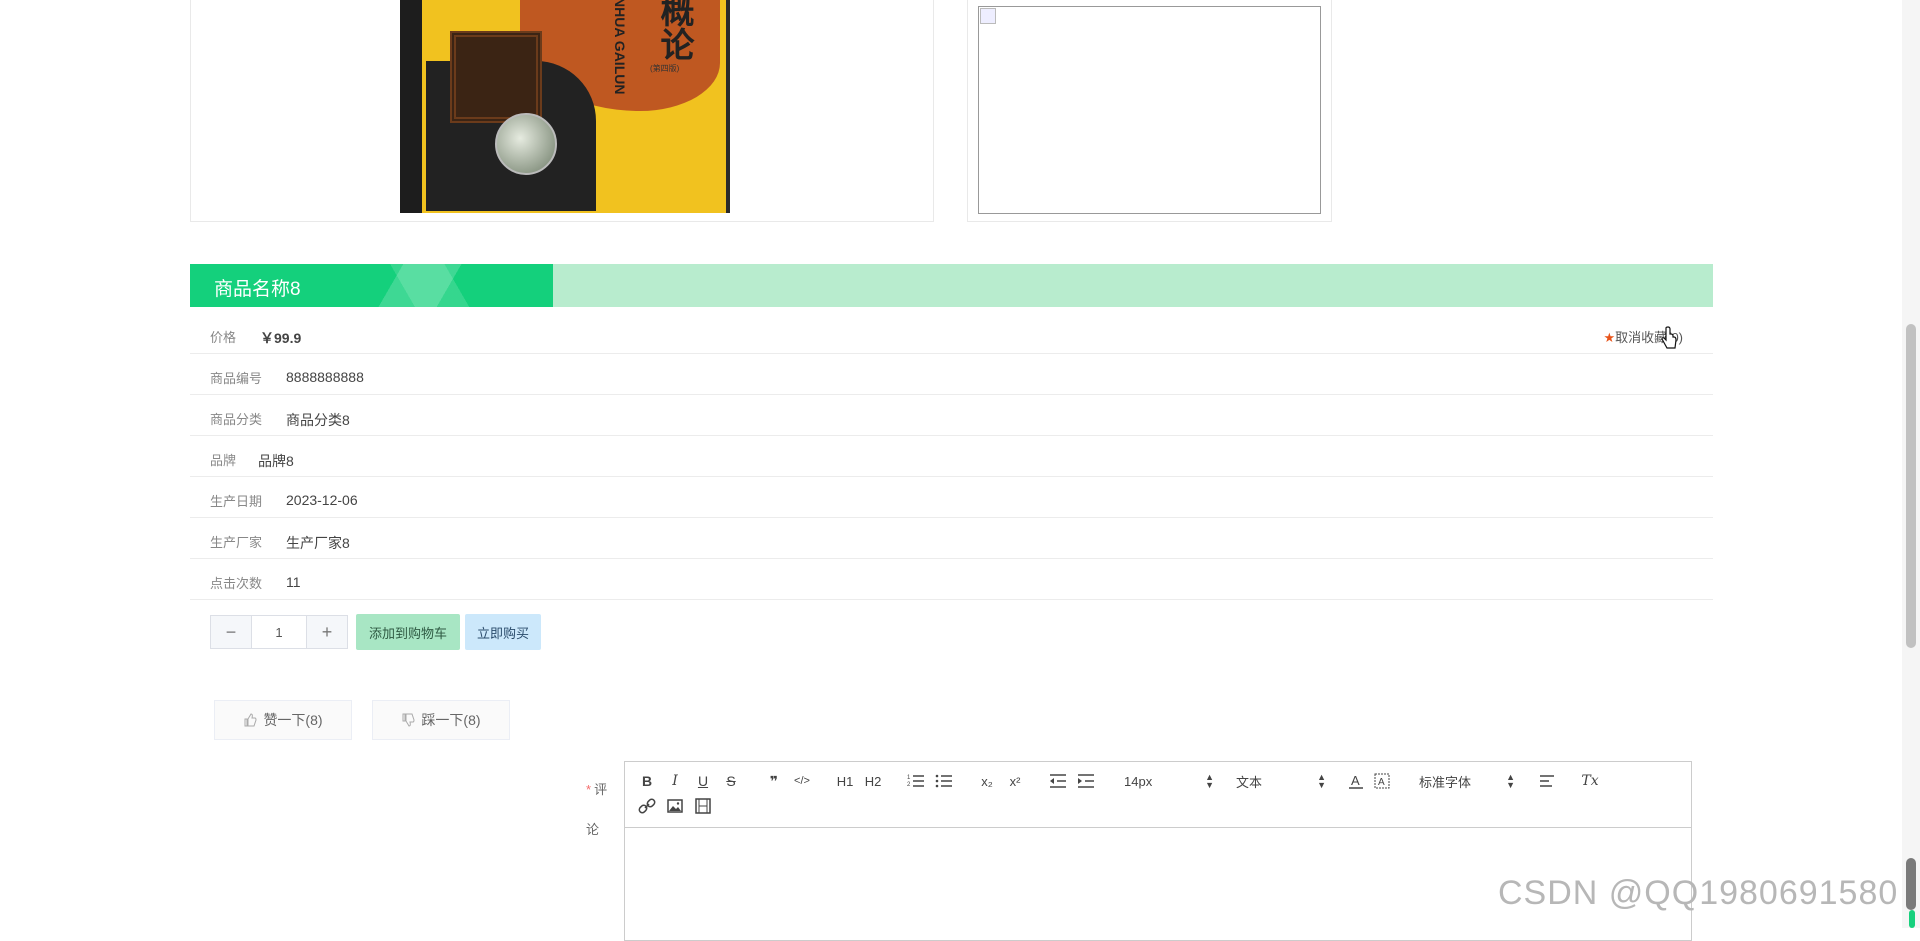 The width and height of the screenshot is (1920, 941). What do you see at coordinates (1281, 781) in the screenshot?
I see `text-type-select: 文本 ▲ ▼` at bounding box center [1281, 781].